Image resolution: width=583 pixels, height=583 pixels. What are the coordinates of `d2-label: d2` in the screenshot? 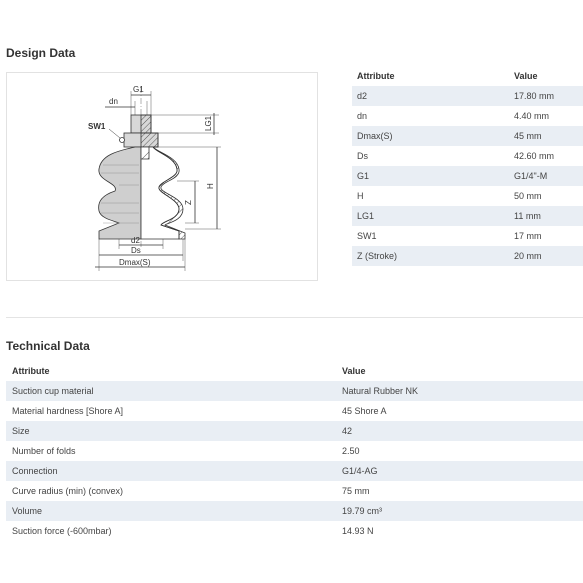 It's located at (135, 240).